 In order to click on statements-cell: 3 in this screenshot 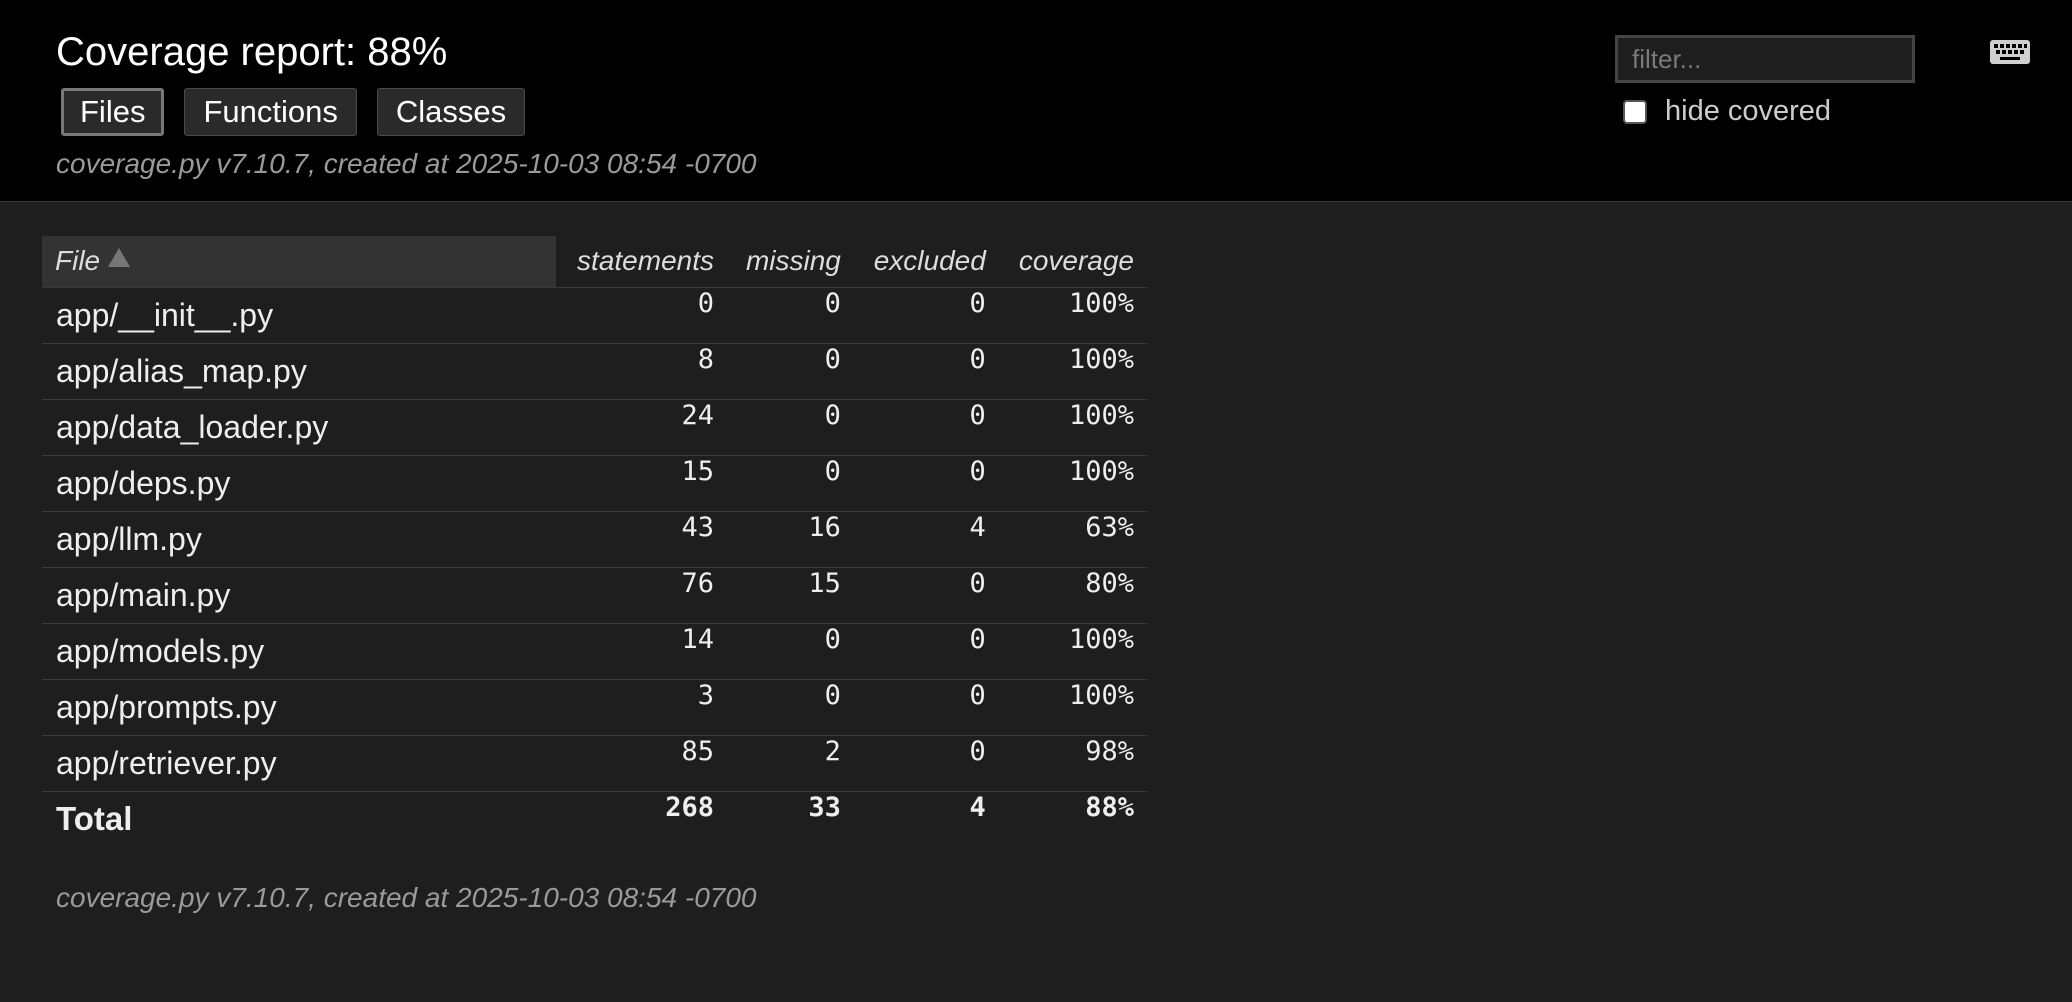, I will do `click(641, 707)`.